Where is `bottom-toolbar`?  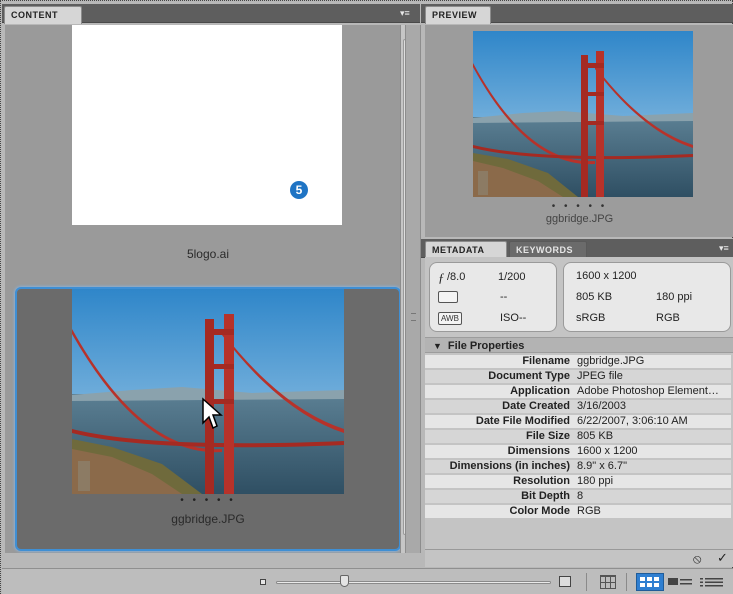 bottom-toolbar is located at coordinates (367, 581).